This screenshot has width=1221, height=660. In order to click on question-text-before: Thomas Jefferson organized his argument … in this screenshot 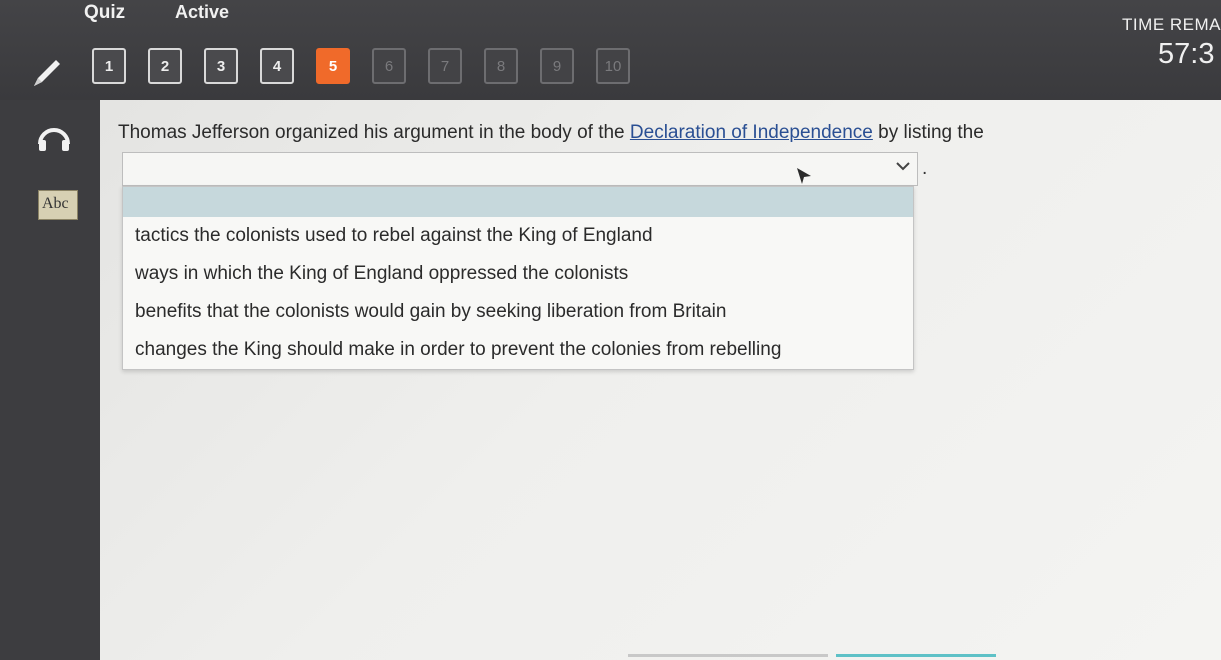, I will do `click(374, 132)`.